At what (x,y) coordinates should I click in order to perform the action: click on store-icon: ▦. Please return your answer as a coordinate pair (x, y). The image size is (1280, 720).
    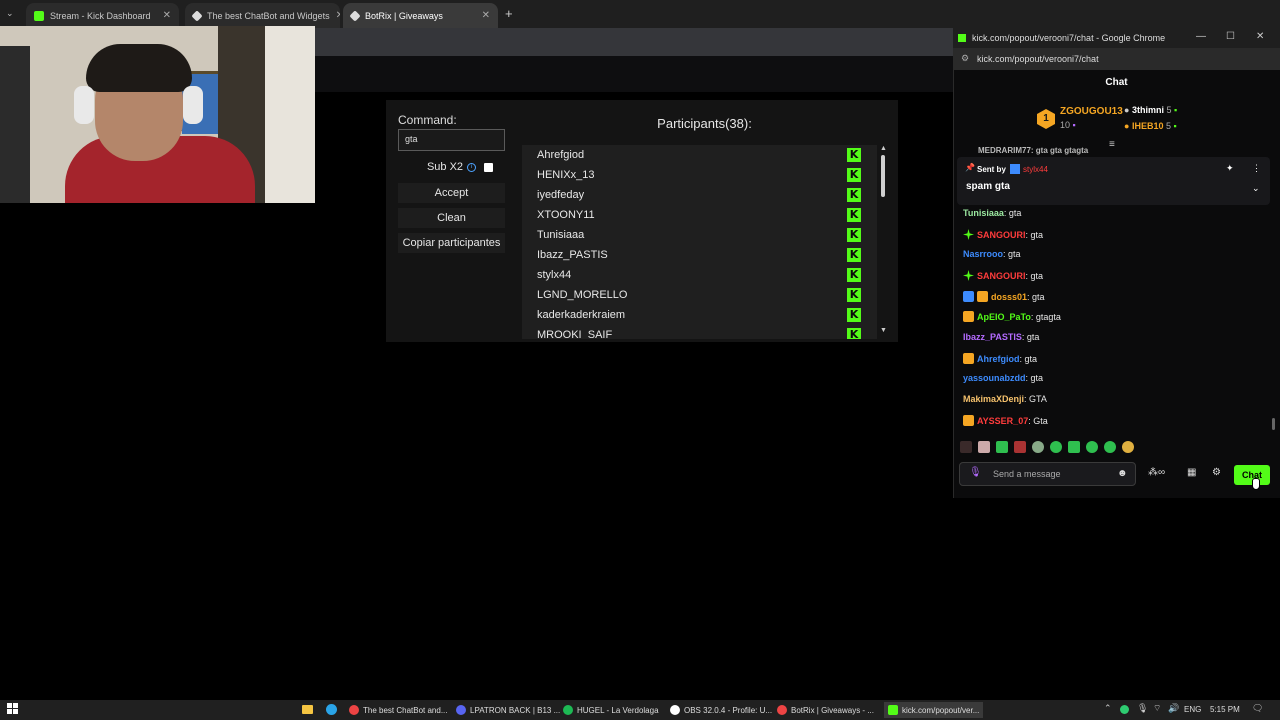
    Looking at the image, I should click on (1191, 472).